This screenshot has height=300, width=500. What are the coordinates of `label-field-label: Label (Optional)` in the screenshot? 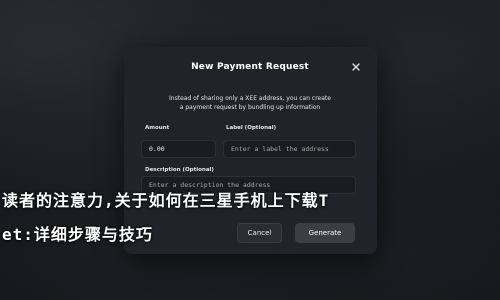 It's located at (251, 128).